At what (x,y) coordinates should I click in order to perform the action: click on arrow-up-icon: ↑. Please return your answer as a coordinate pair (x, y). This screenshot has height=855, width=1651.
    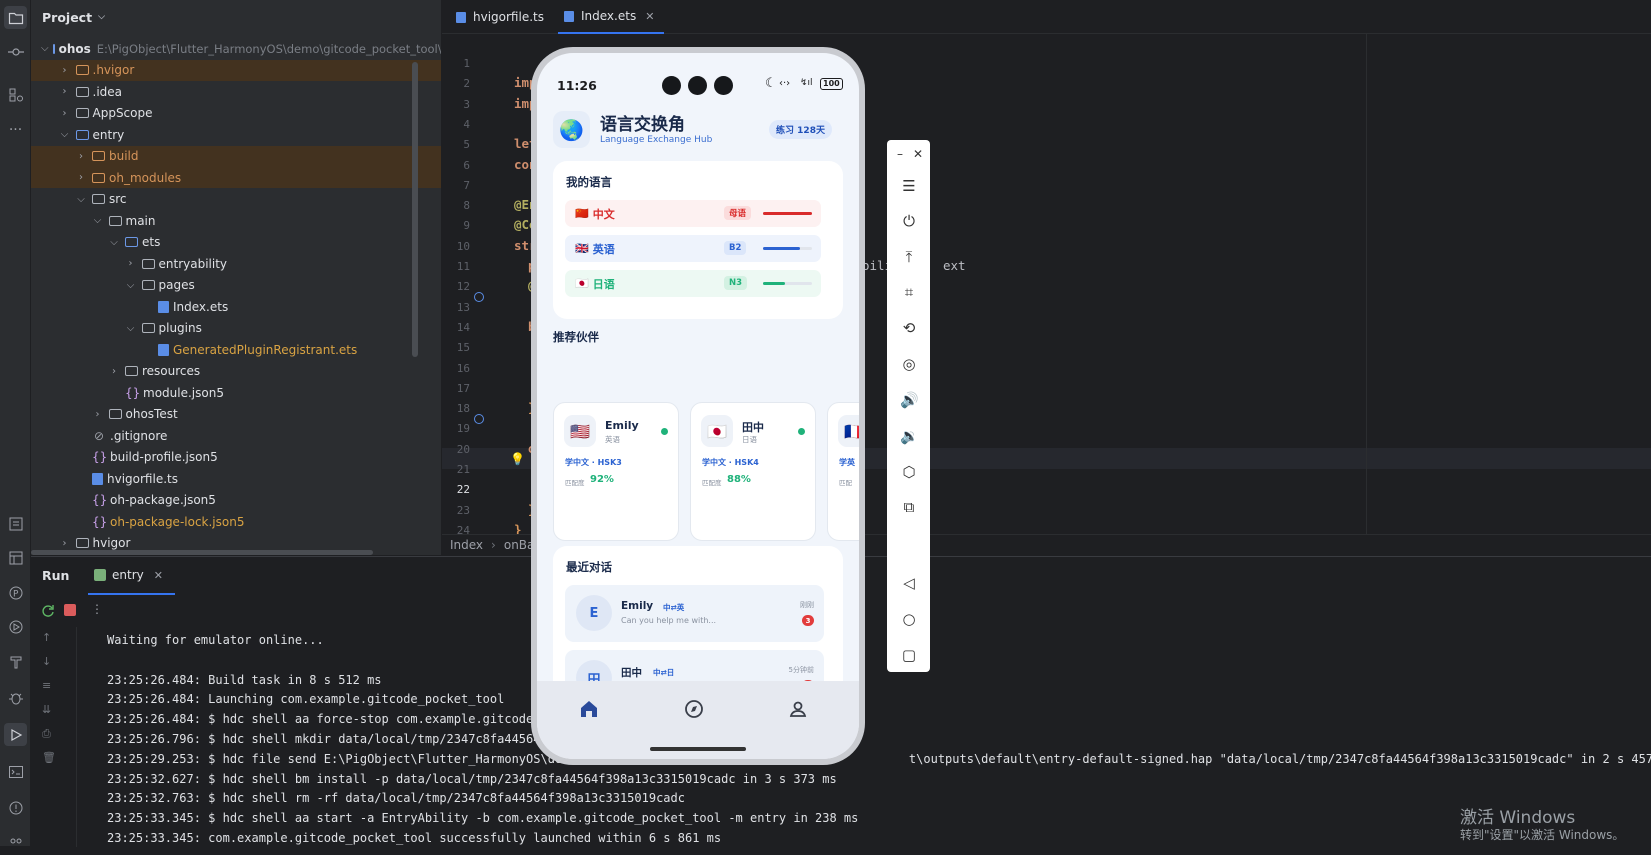
    Looking at the image, I should click on (46, 637).